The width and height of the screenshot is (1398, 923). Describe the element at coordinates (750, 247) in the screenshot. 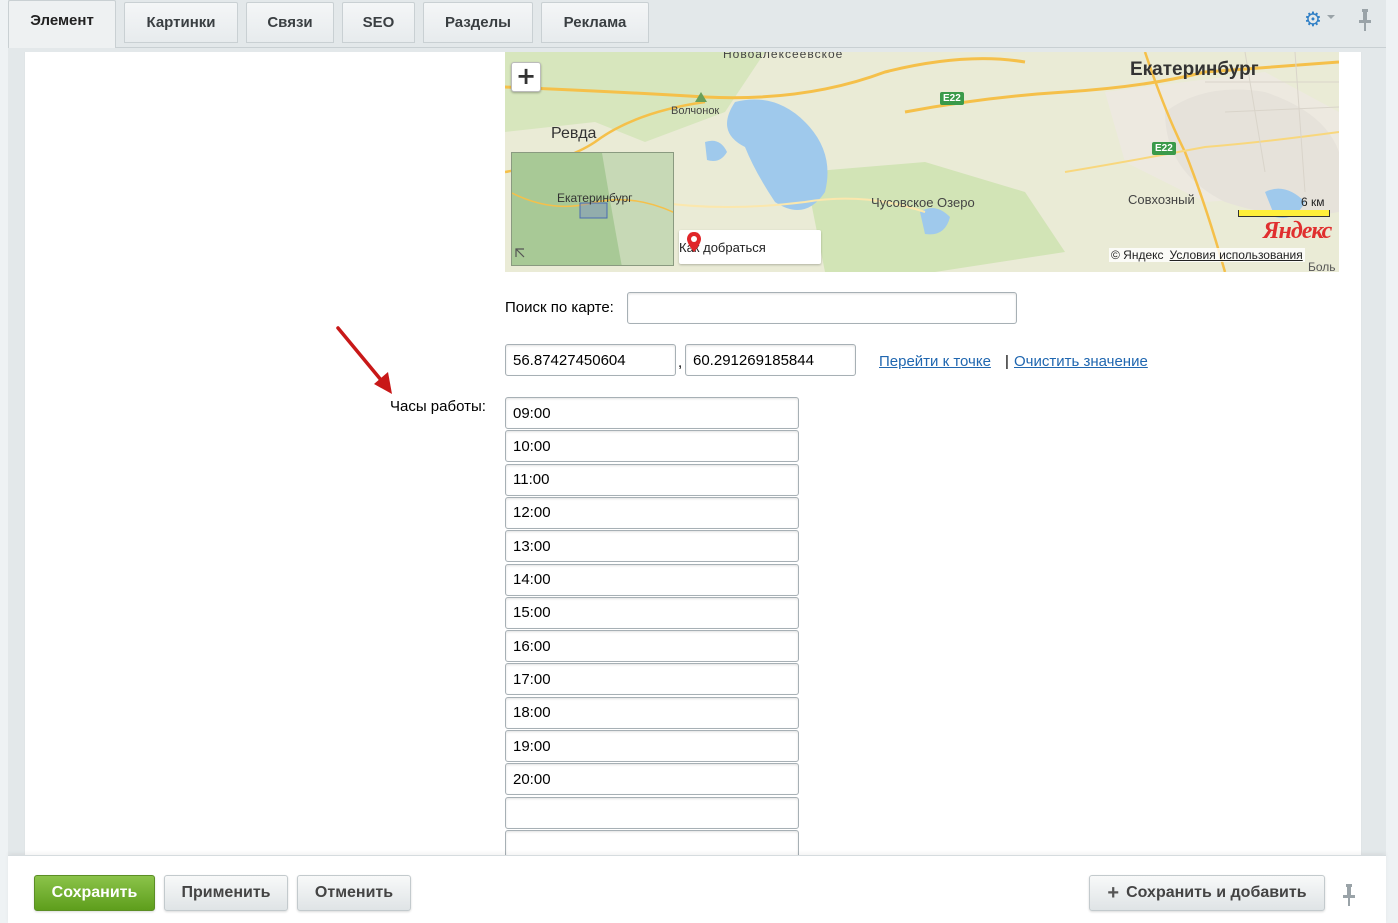

I see `route-button: Как добраться` at that location.